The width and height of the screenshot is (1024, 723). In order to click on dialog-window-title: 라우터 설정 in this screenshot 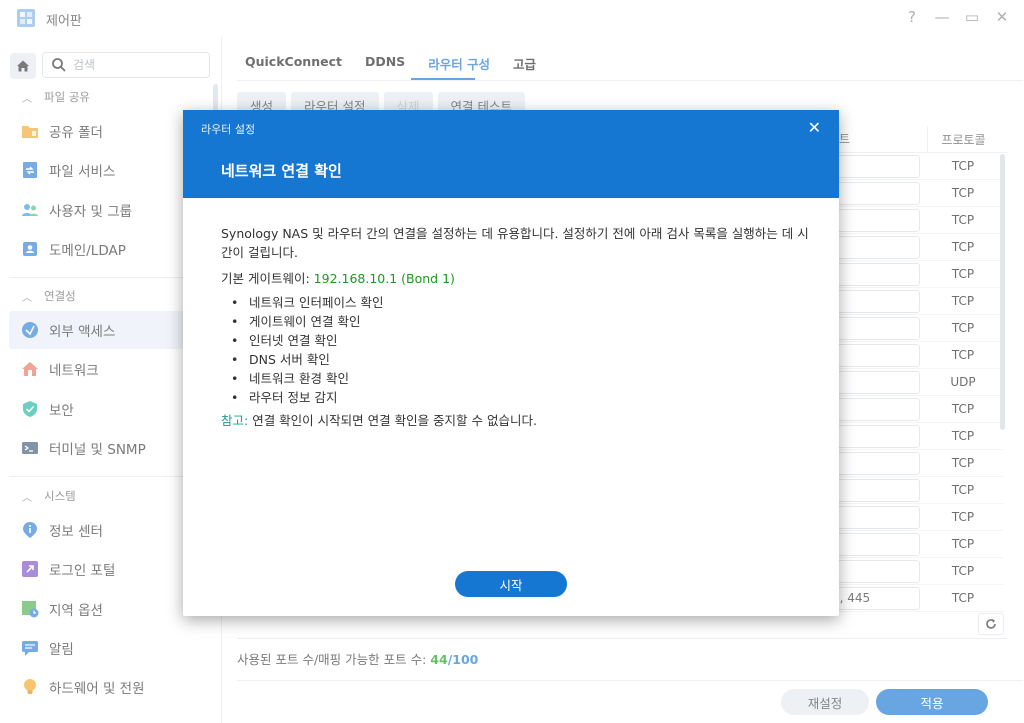, I will do `click(228, 129)`.